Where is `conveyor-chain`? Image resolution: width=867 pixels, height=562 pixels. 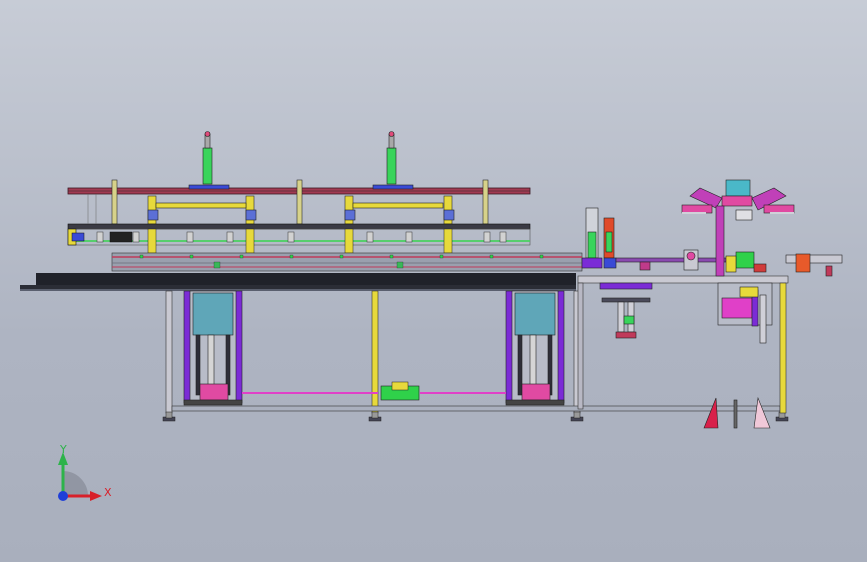
conveyor-chain is located at coordinates (347, 262).